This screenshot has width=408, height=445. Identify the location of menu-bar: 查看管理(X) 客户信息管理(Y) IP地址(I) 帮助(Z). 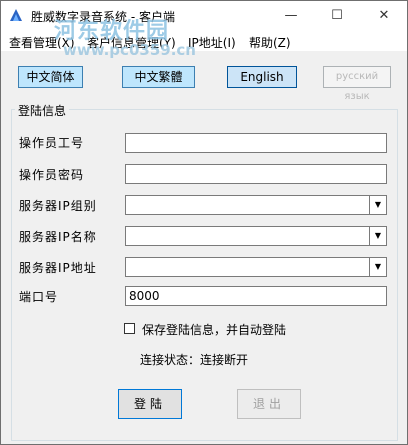
(204, 41).